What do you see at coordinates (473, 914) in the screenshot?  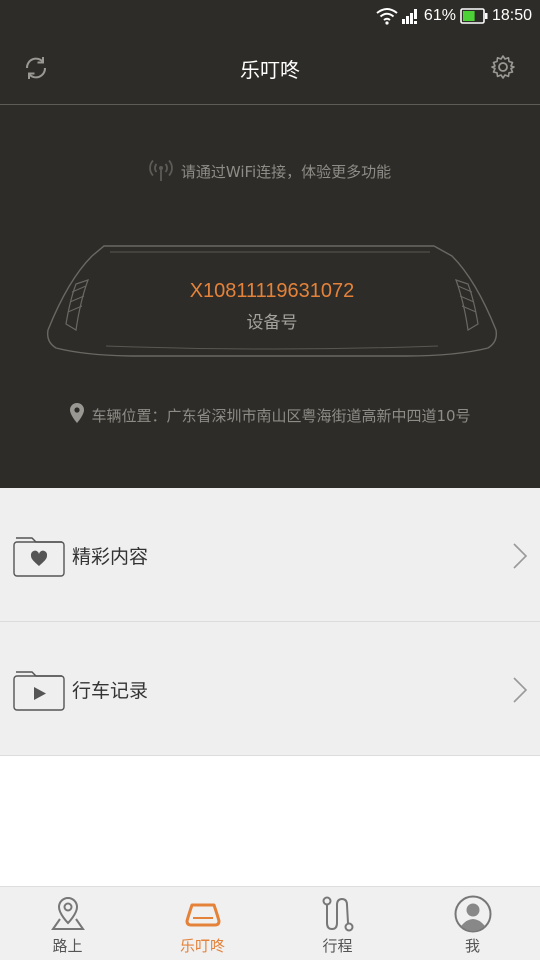 I see `user-icon` at bounding box center [473, 914].